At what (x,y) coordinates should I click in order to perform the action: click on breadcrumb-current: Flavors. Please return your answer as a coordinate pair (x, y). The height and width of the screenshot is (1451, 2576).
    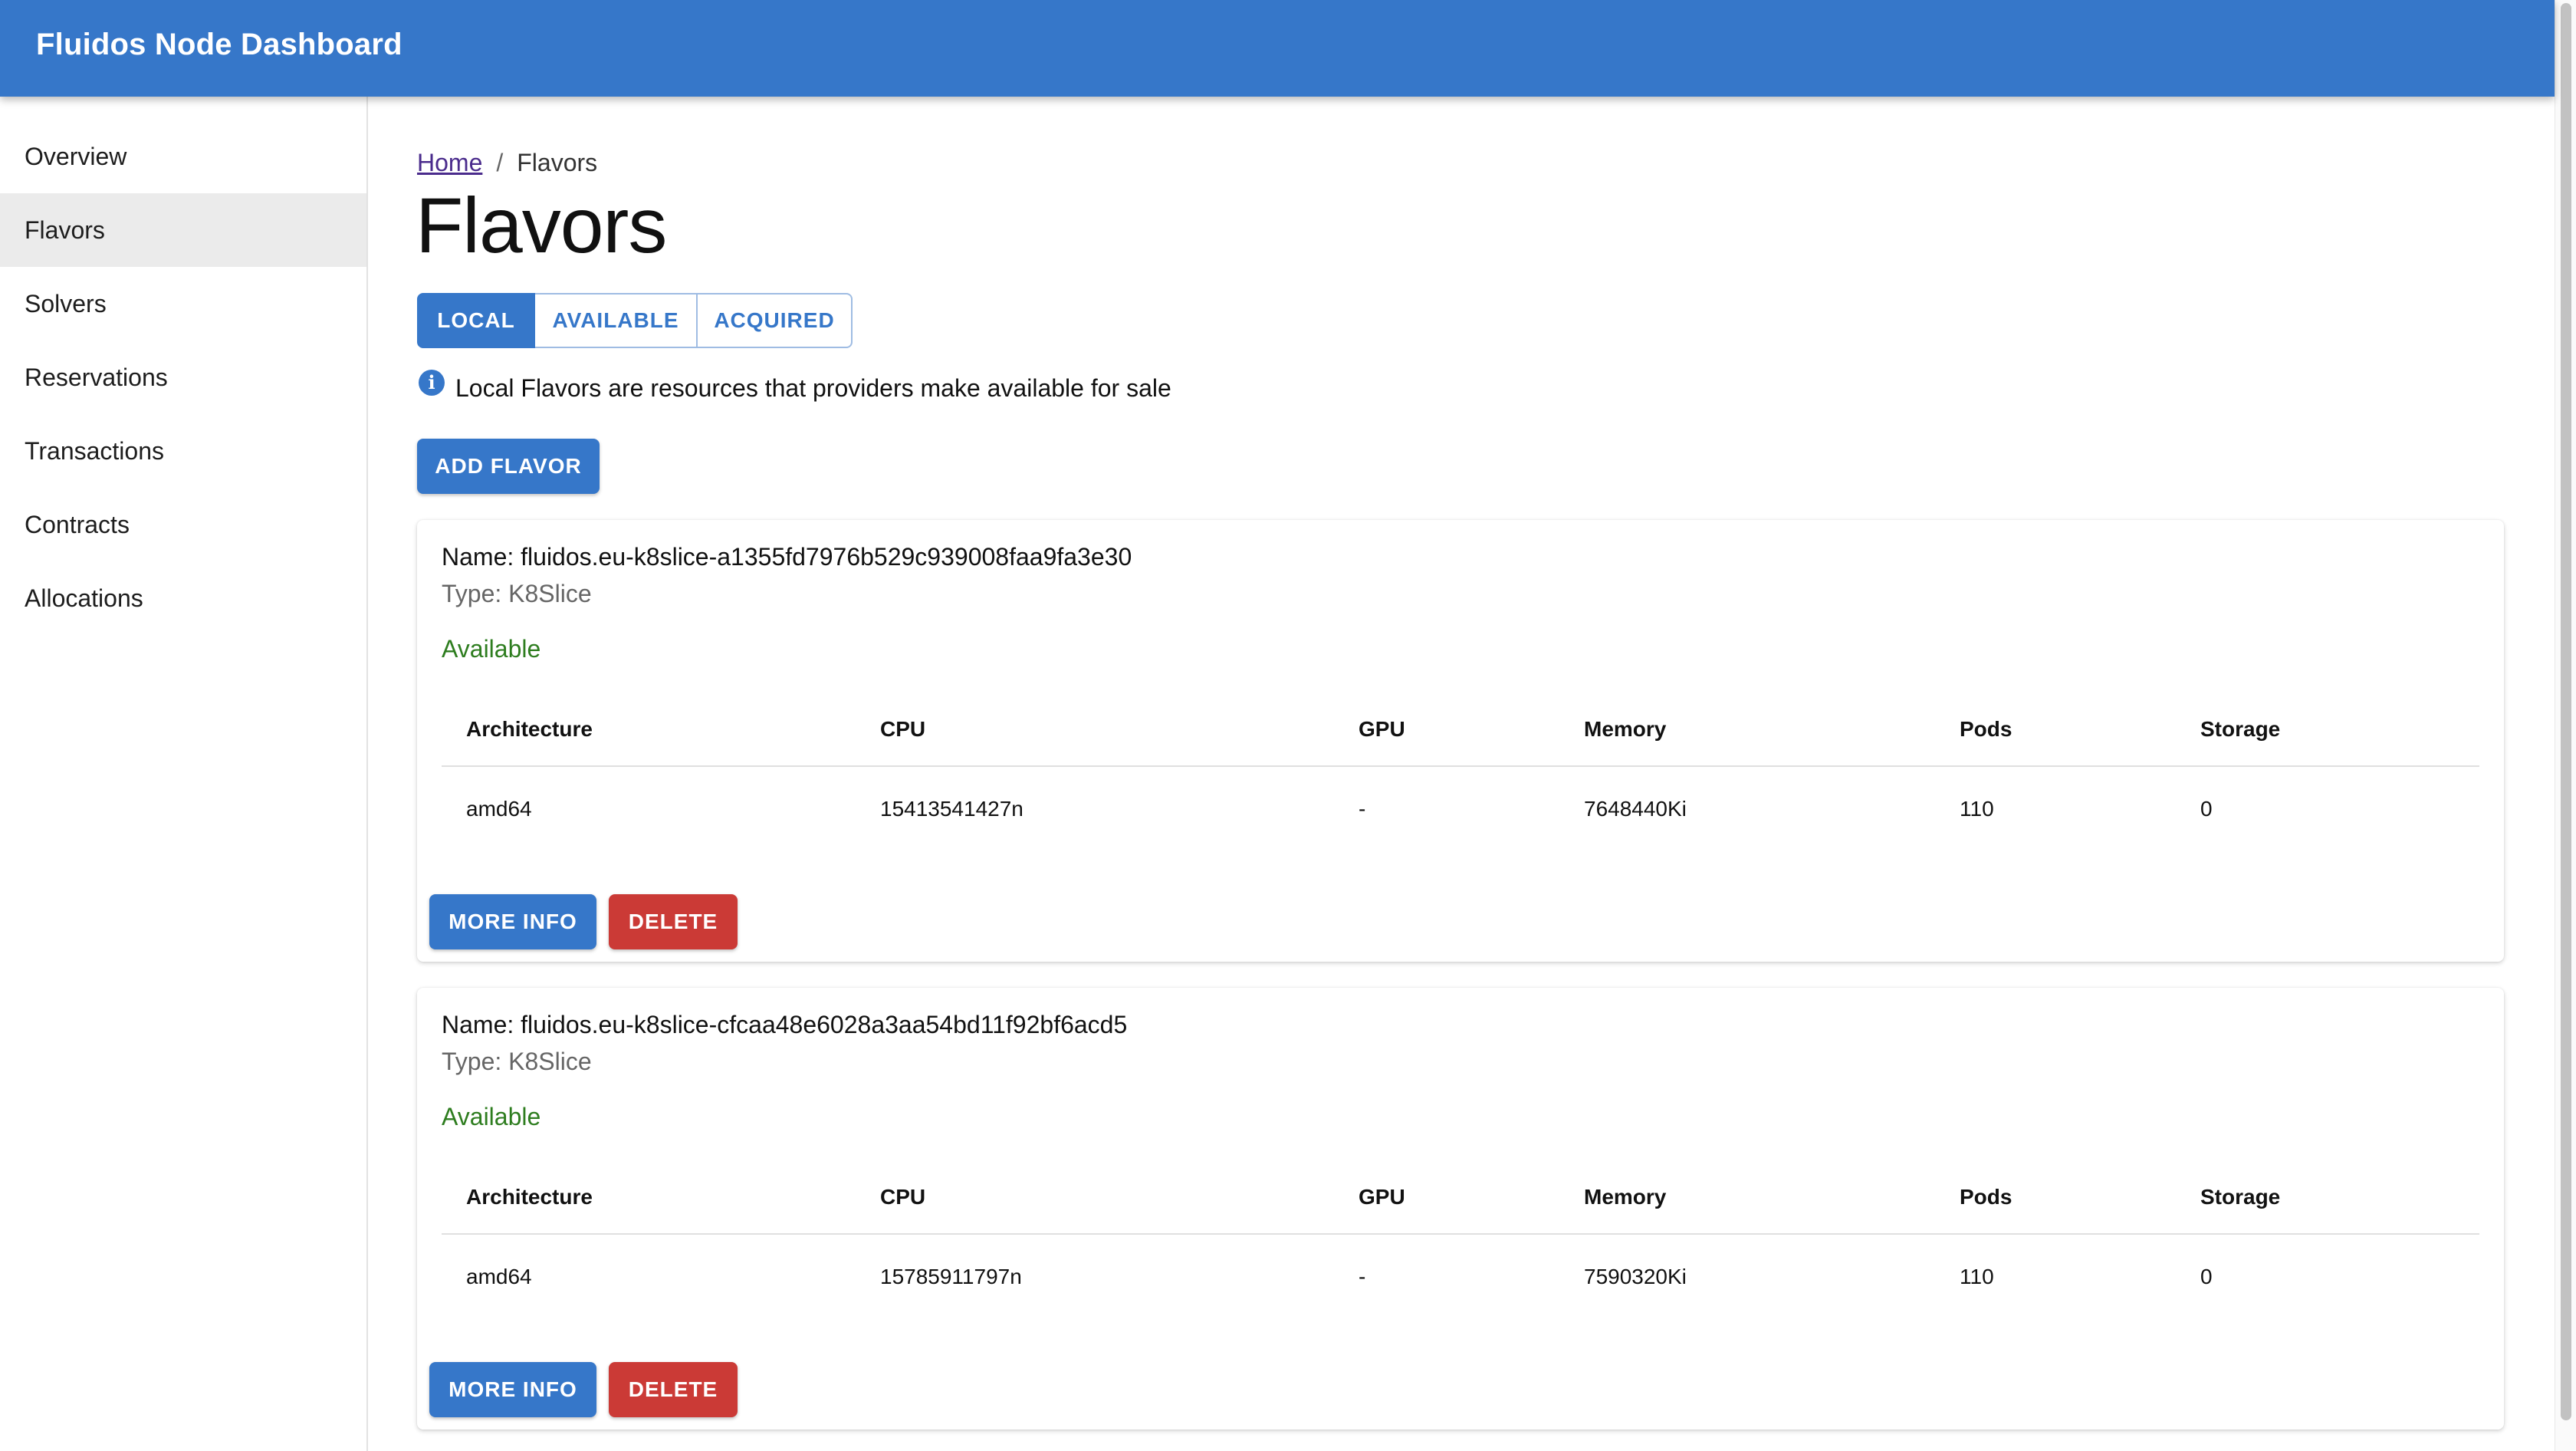
    Looking at the image, I should click on (557, 162).